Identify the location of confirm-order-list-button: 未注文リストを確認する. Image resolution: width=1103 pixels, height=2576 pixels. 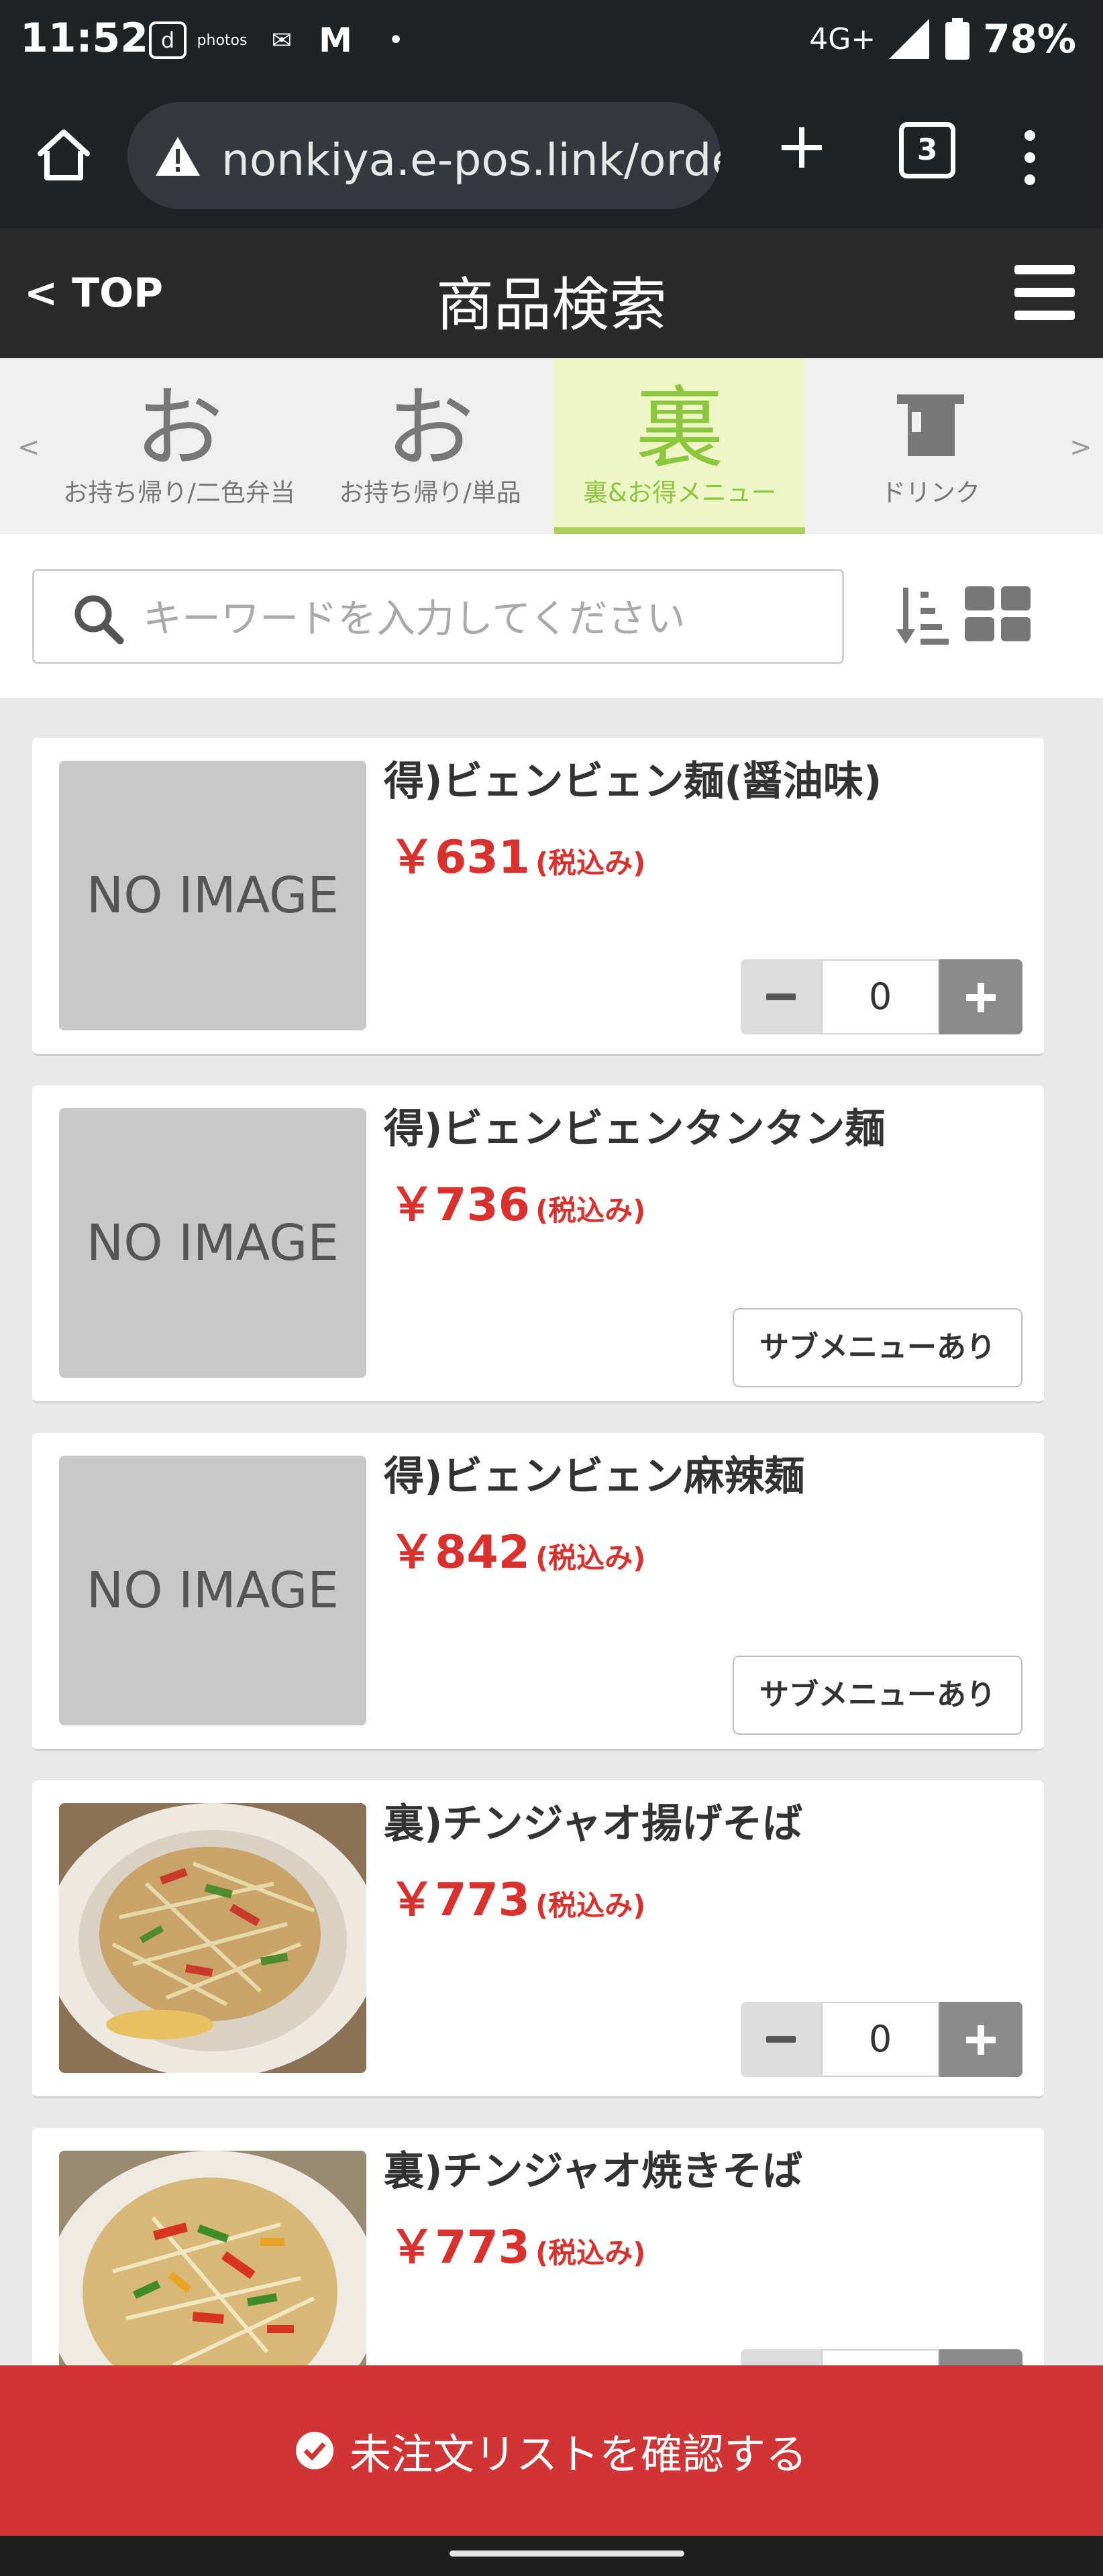
(551, 2450).